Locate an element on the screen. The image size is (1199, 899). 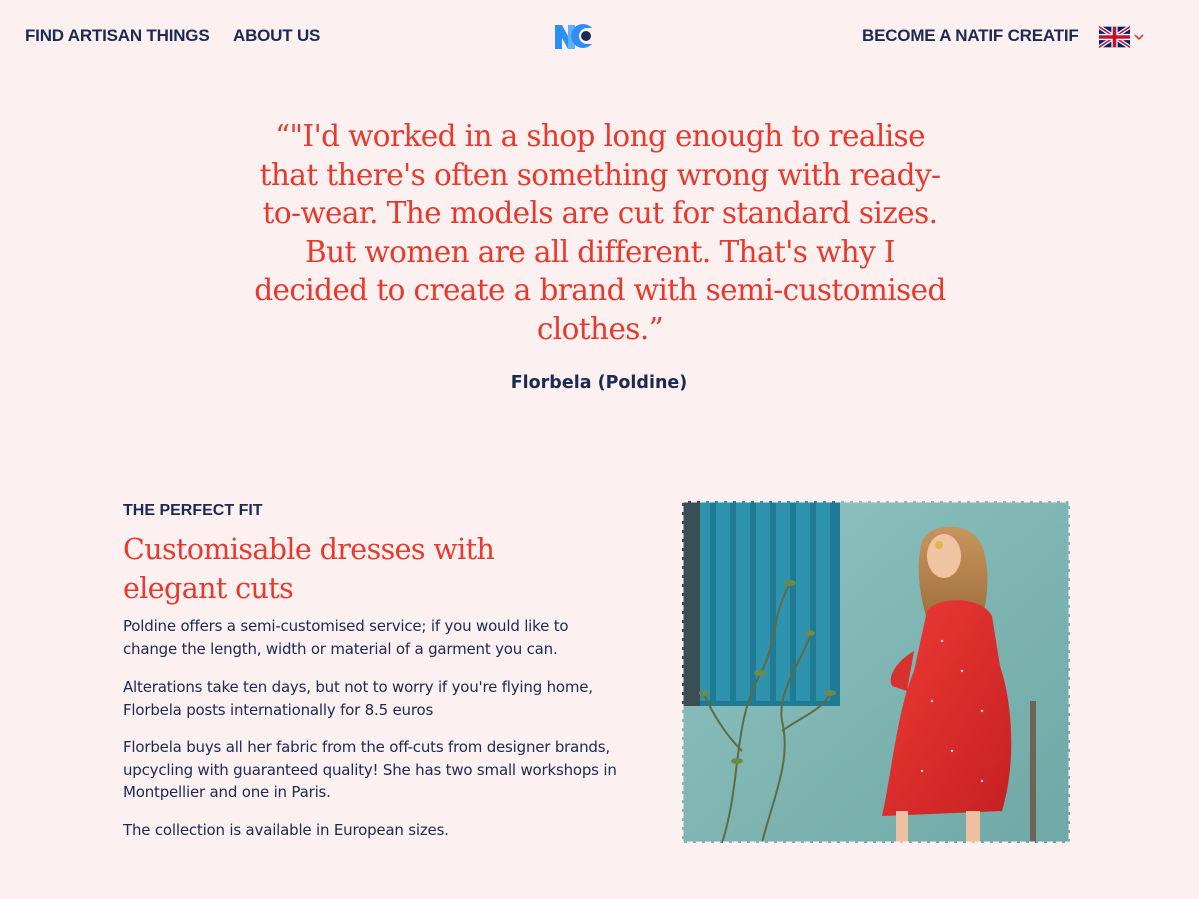
uk-flag-icon is located at coordinates (1114, 37).